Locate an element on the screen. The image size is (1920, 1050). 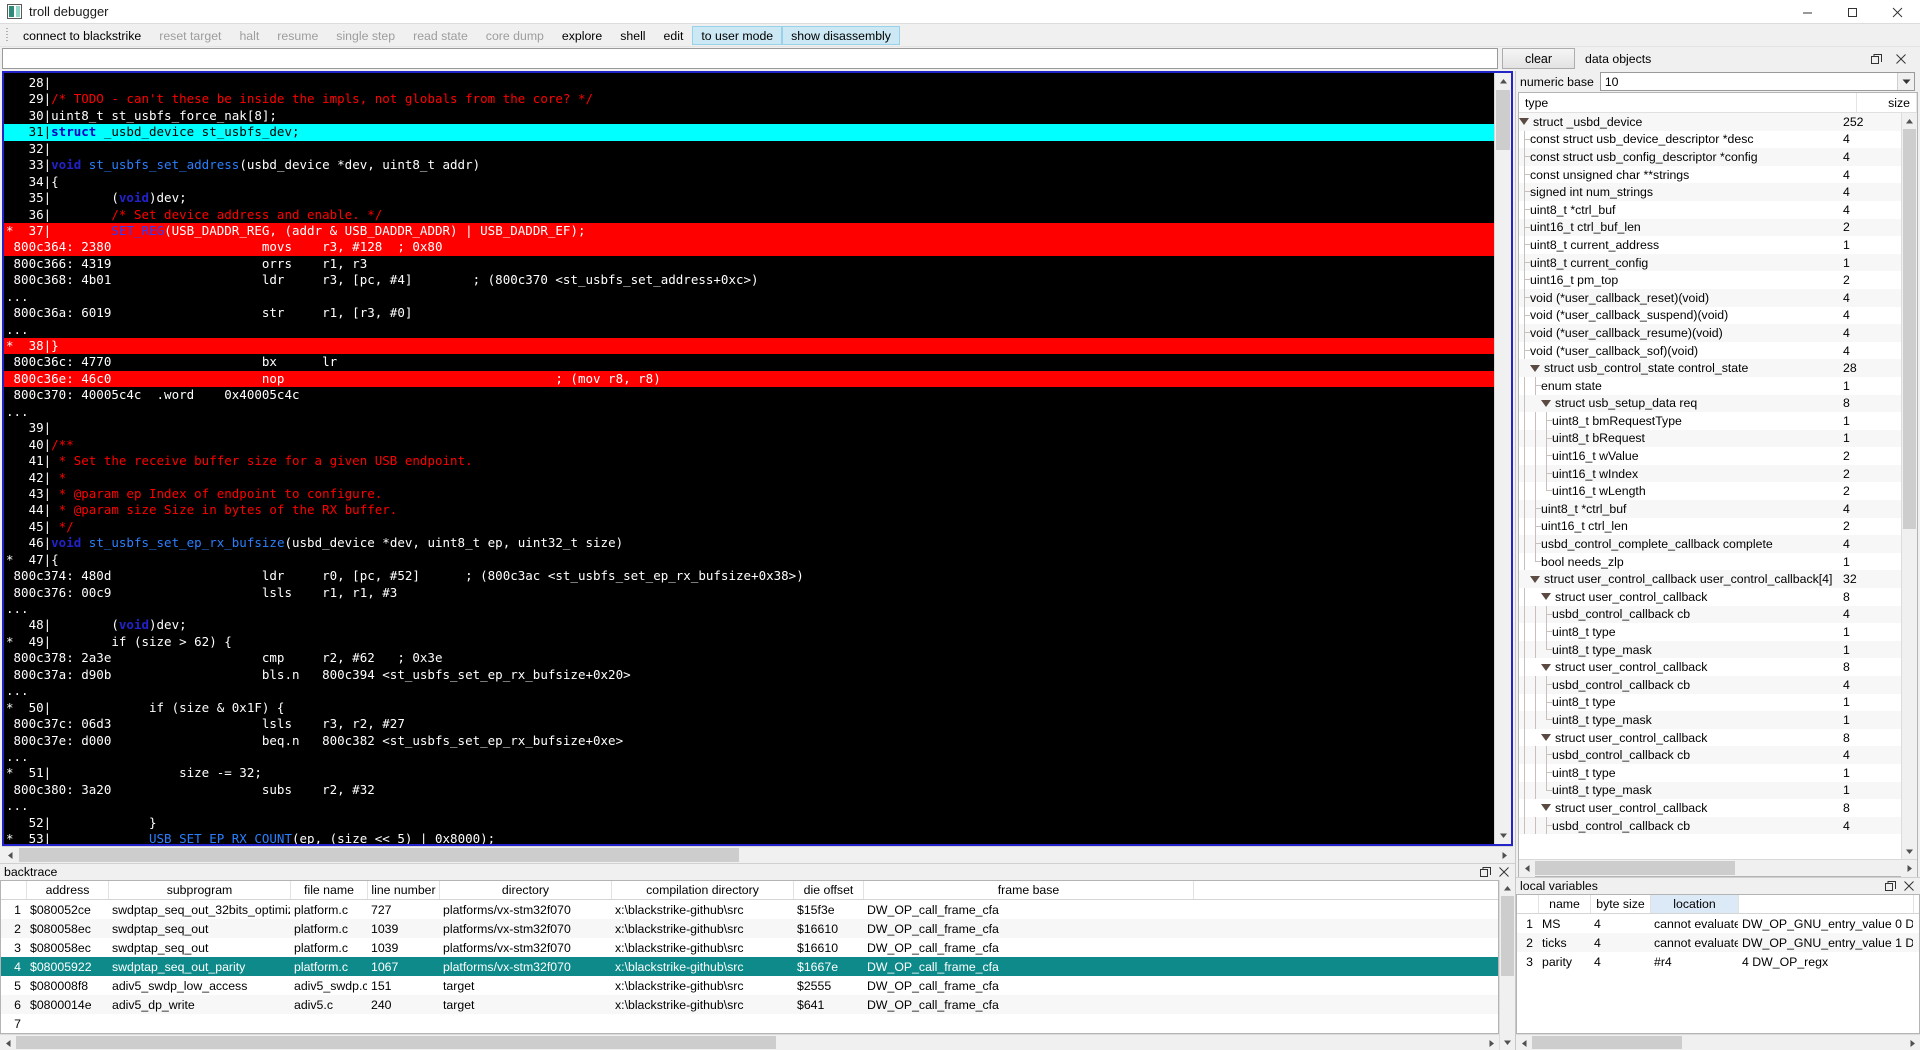
source-hscroll-track is located at coordinates (757, 855).